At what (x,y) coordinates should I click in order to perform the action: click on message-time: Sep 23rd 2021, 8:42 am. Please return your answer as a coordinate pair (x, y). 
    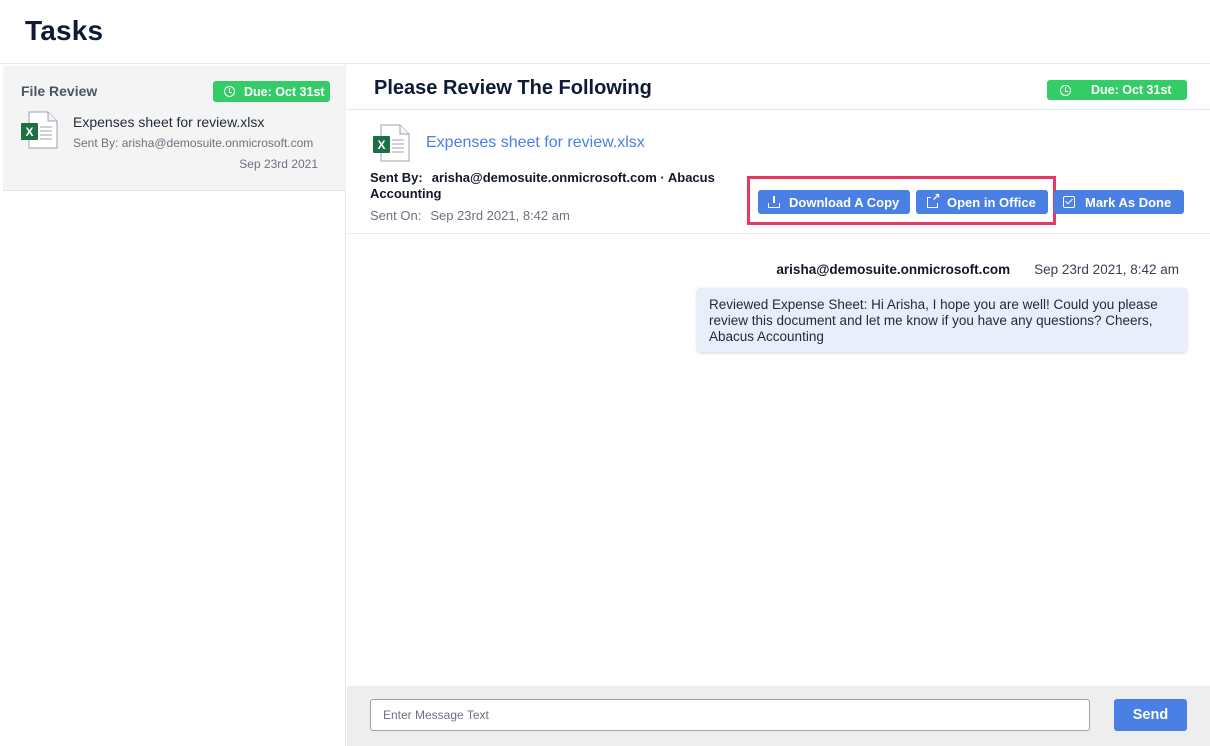
    Looking at the image, I should click on (1106, 269).